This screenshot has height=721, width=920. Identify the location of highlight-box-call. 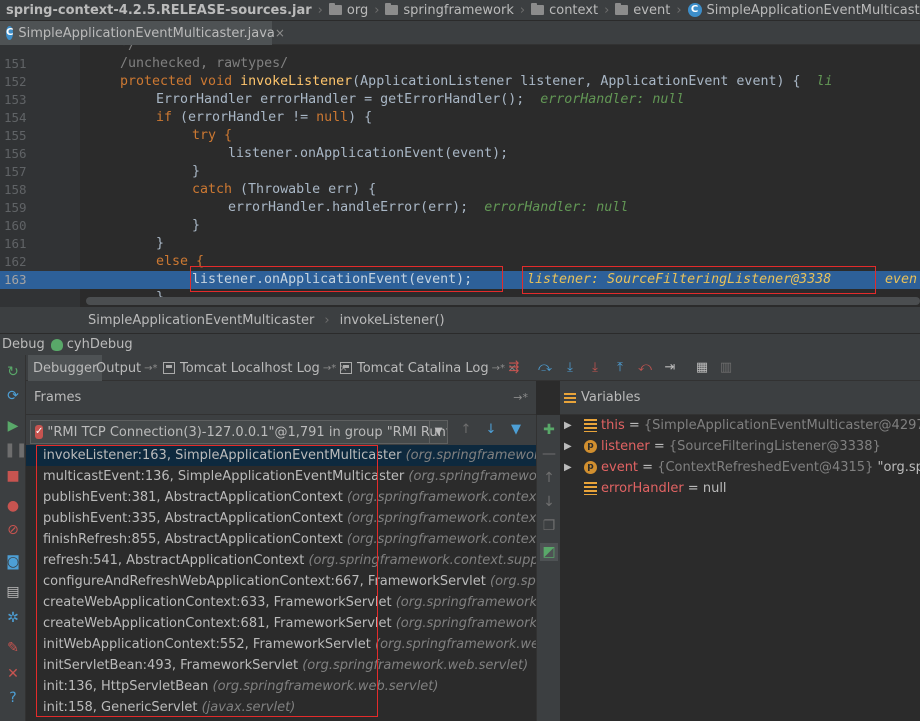
(346, 279).